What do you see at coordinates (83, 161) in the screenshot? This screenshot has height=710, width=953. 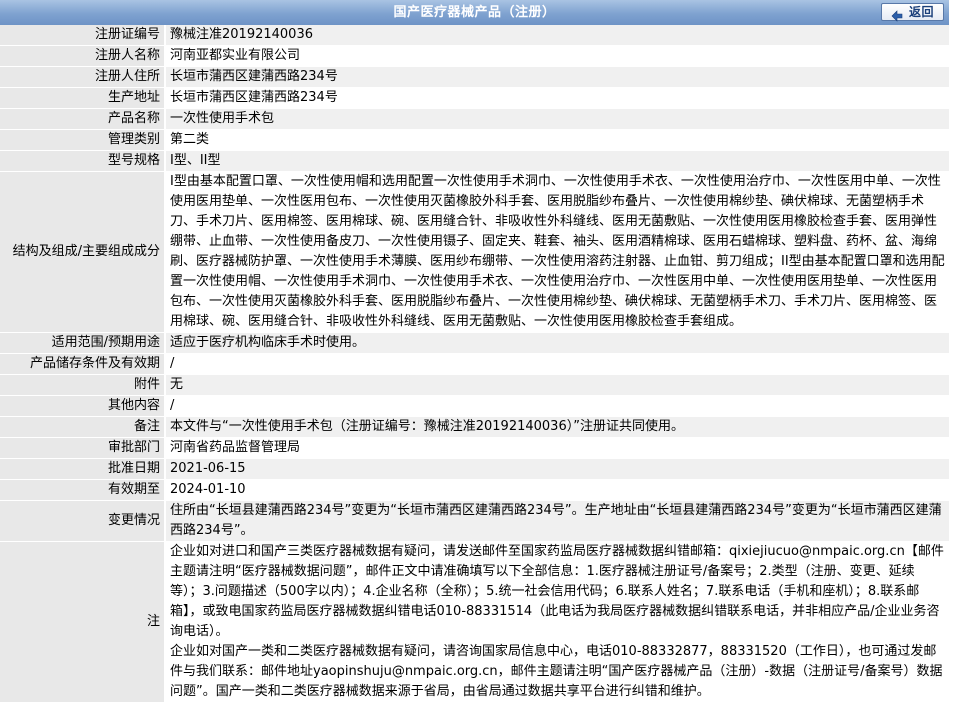 I see `field-label: 型号规格` at bounding box center [83, 161].